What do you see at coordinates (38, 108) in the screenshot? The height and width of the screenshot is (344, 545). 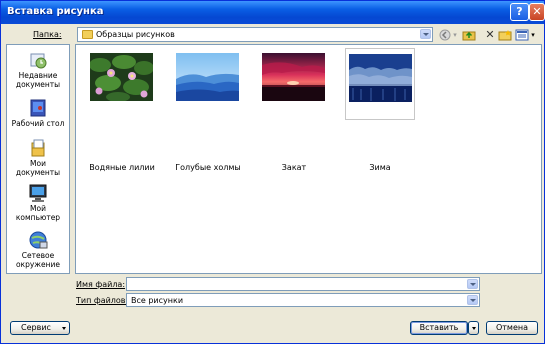 I see `desktop-icon` at bounding box center [38, 108].